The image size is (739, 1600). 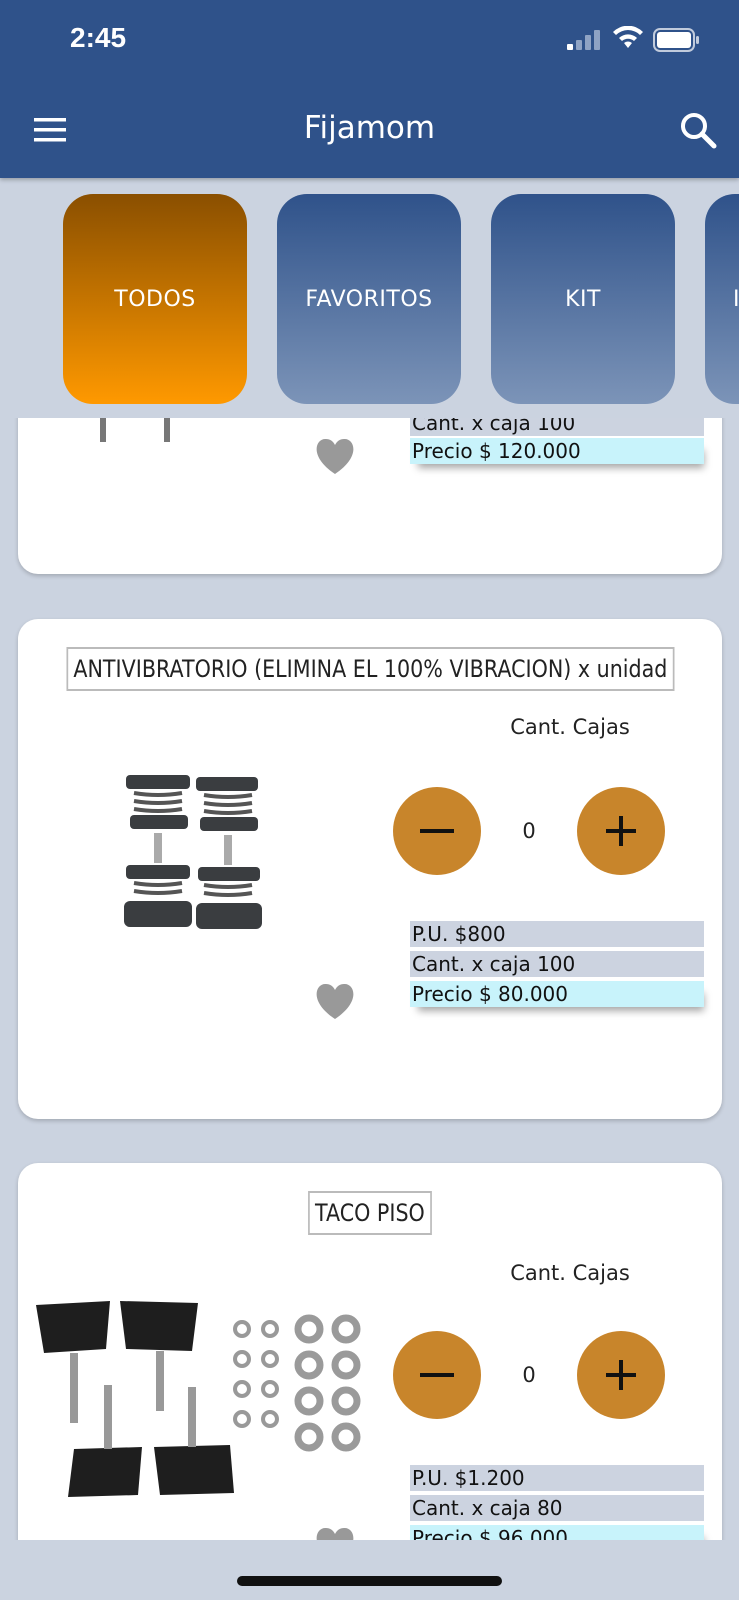 I want to click on bottom-safe-area, so click(x=369, y=1570).